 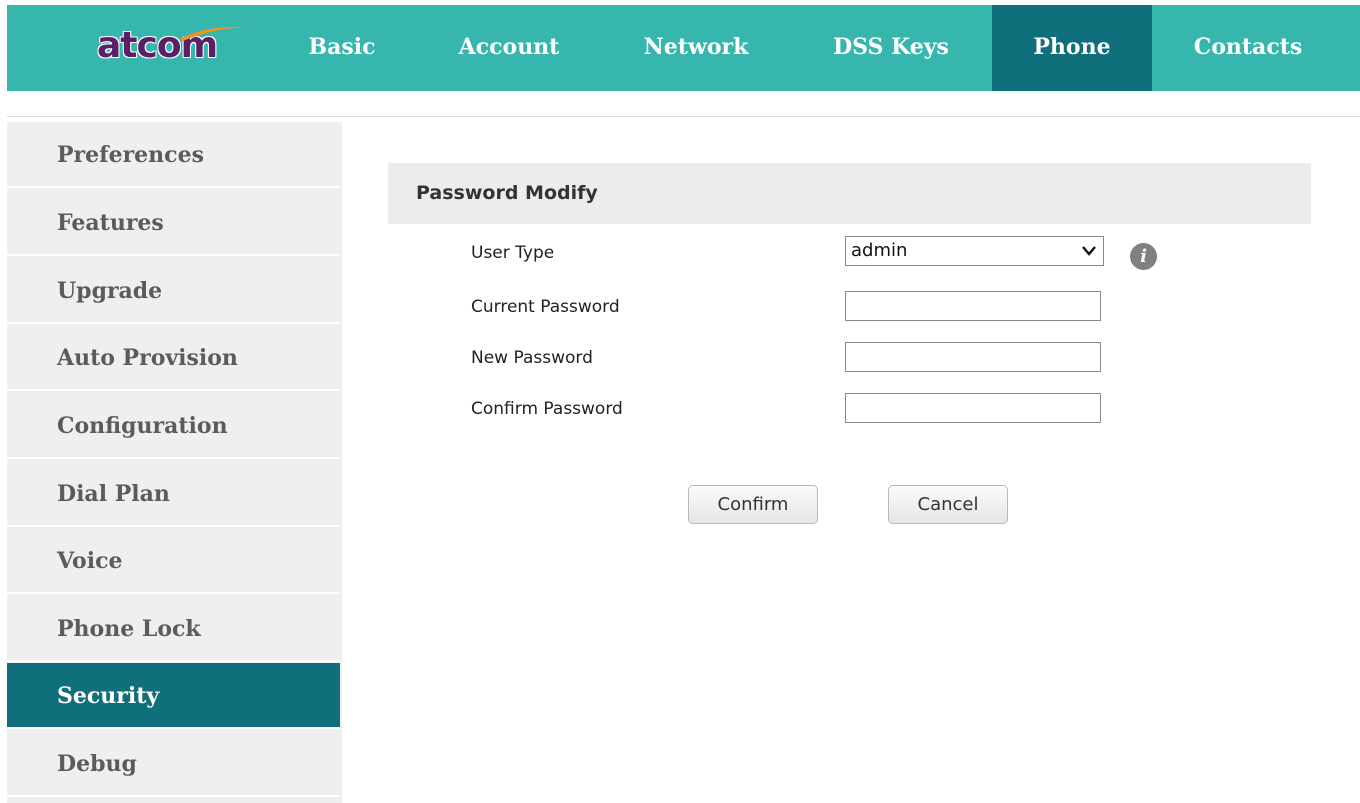 I want to click on section-title: Password Modify, so click(x=507, y=193).